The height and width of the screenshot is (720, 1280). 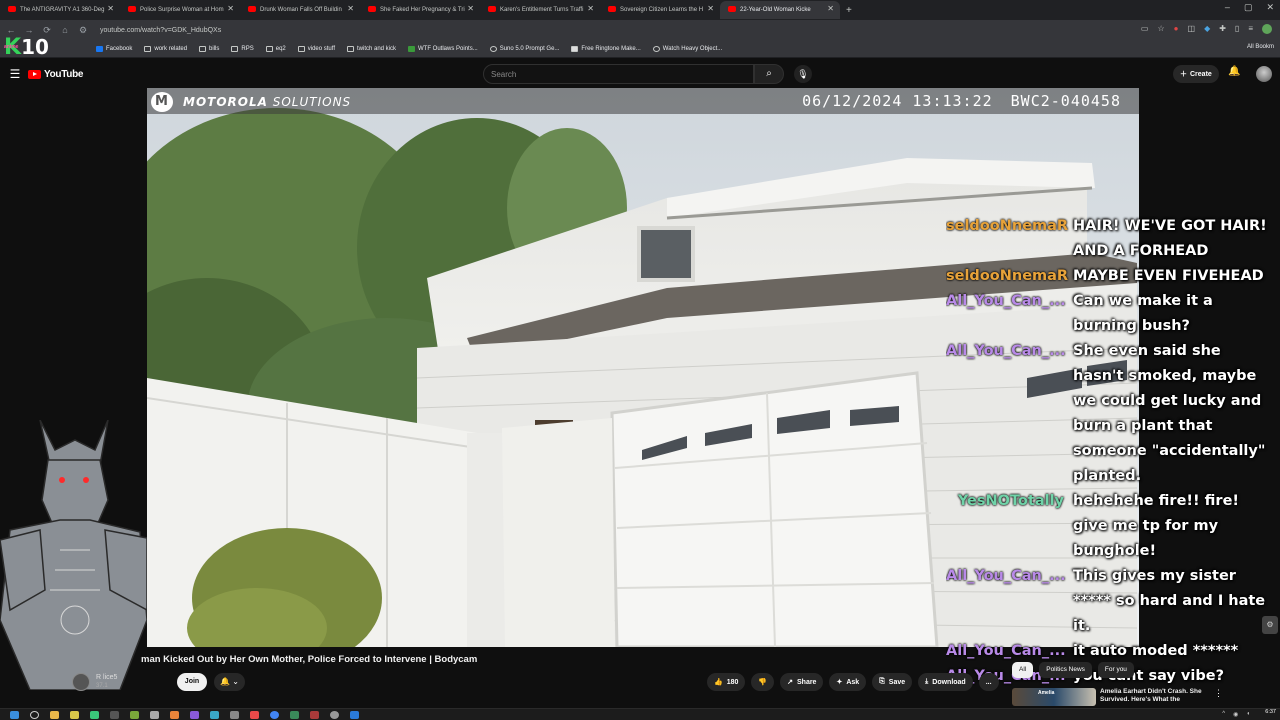 What do you see at coordinates (803, 74) in the screenshot?
I see `voice-search-button: 🎙` at bounding box center [803, 74].